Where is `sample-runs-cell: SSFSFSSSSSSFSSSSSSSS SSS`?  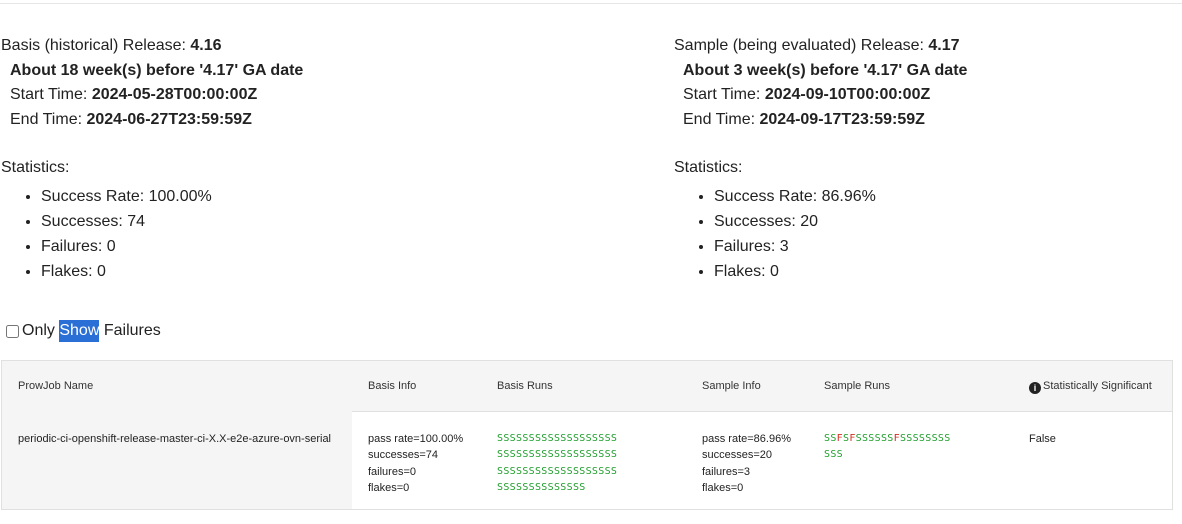
sample-runs-cell: SSFSFSSSSSSFSSSSSSSS SSS is located at coordinates (887, 447).